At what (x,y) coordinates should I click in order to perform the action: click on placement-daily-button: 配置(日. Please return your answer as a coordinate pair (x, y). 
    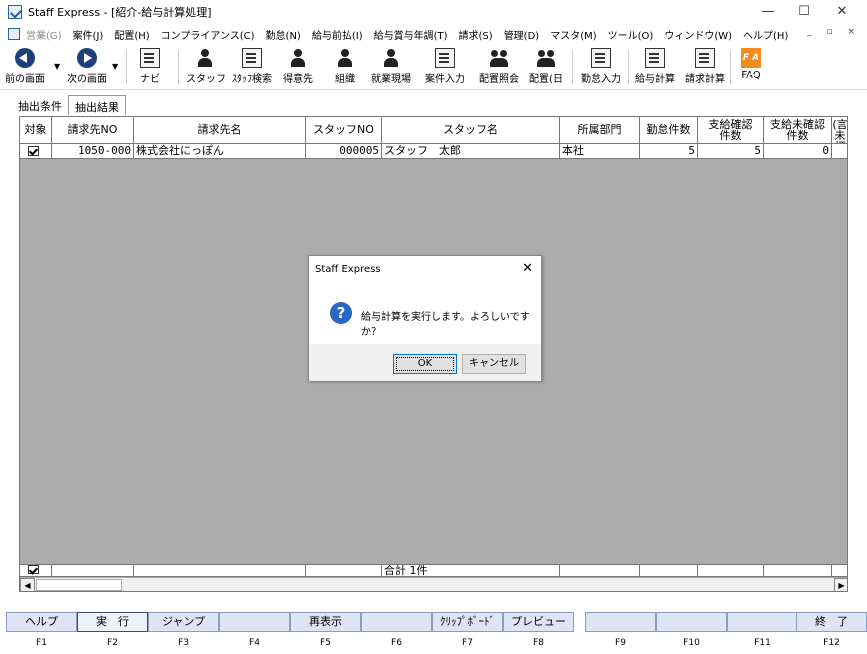
    Looking at the image, I should click on (546, 68).